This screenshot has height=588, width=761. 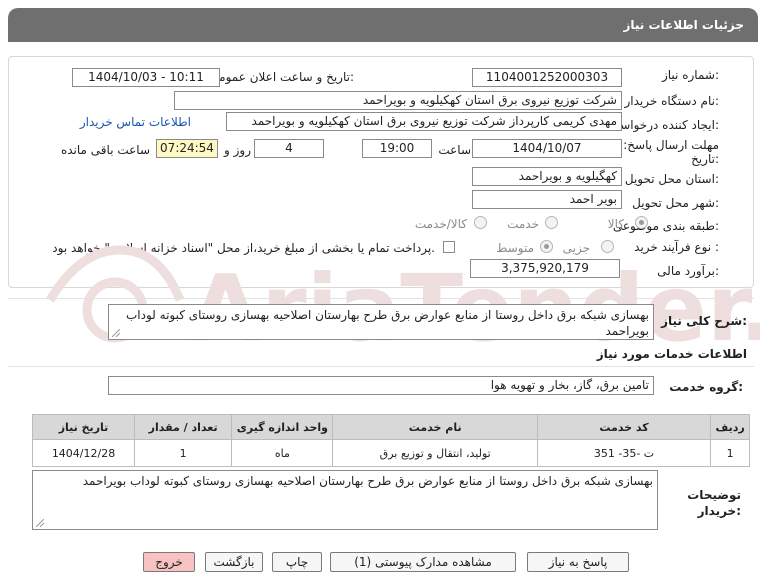 What do you see at coordinates (714, 495) in the screenshot?
I see `notes-label: توضیحات` at bounding box center [714, 495].